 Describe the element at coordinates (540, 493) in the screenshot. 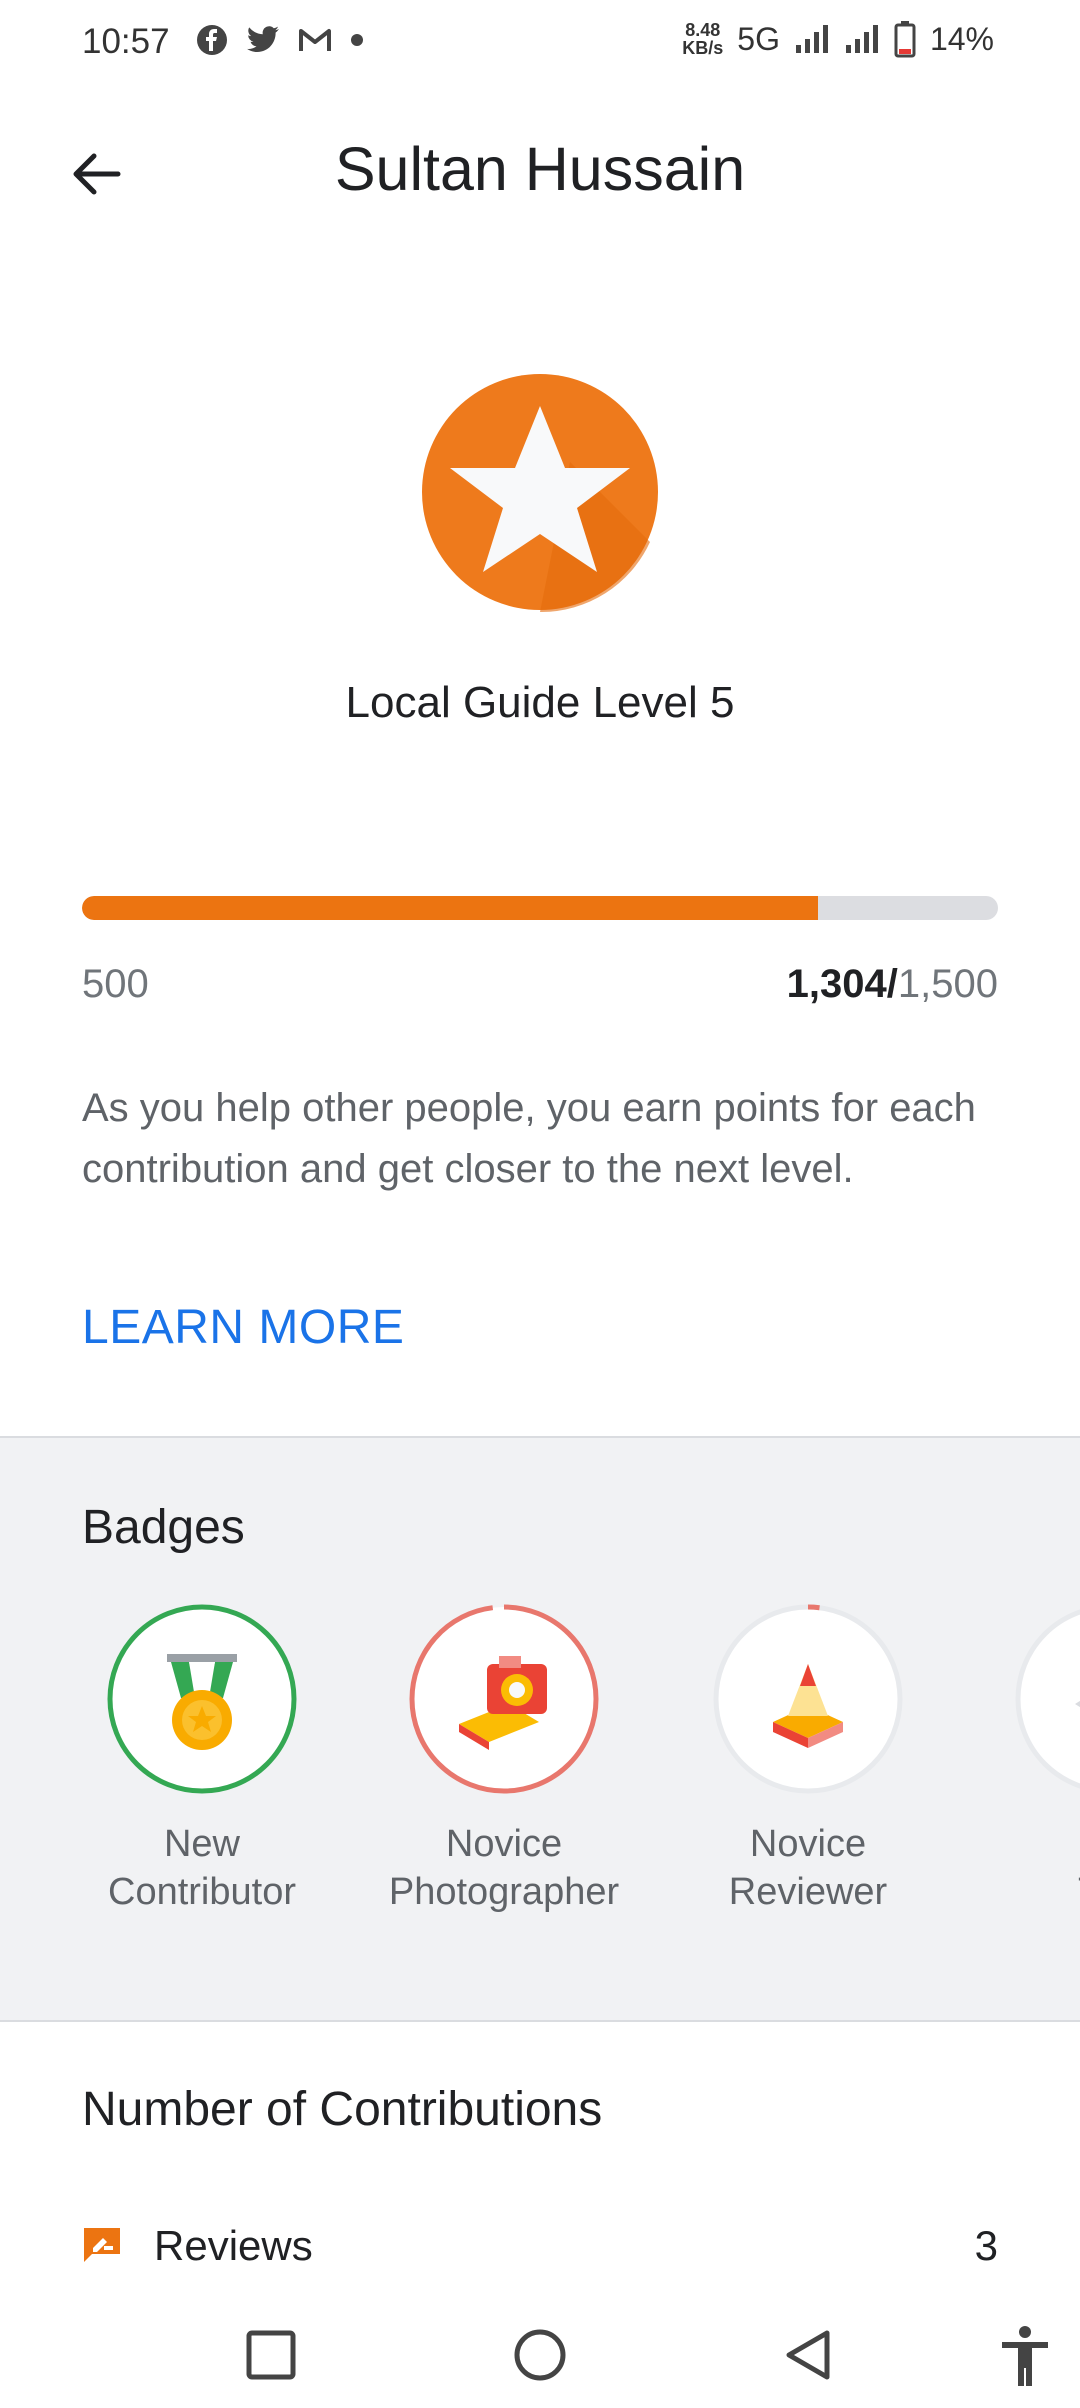

I see `local-guide-star-icon` at that location.